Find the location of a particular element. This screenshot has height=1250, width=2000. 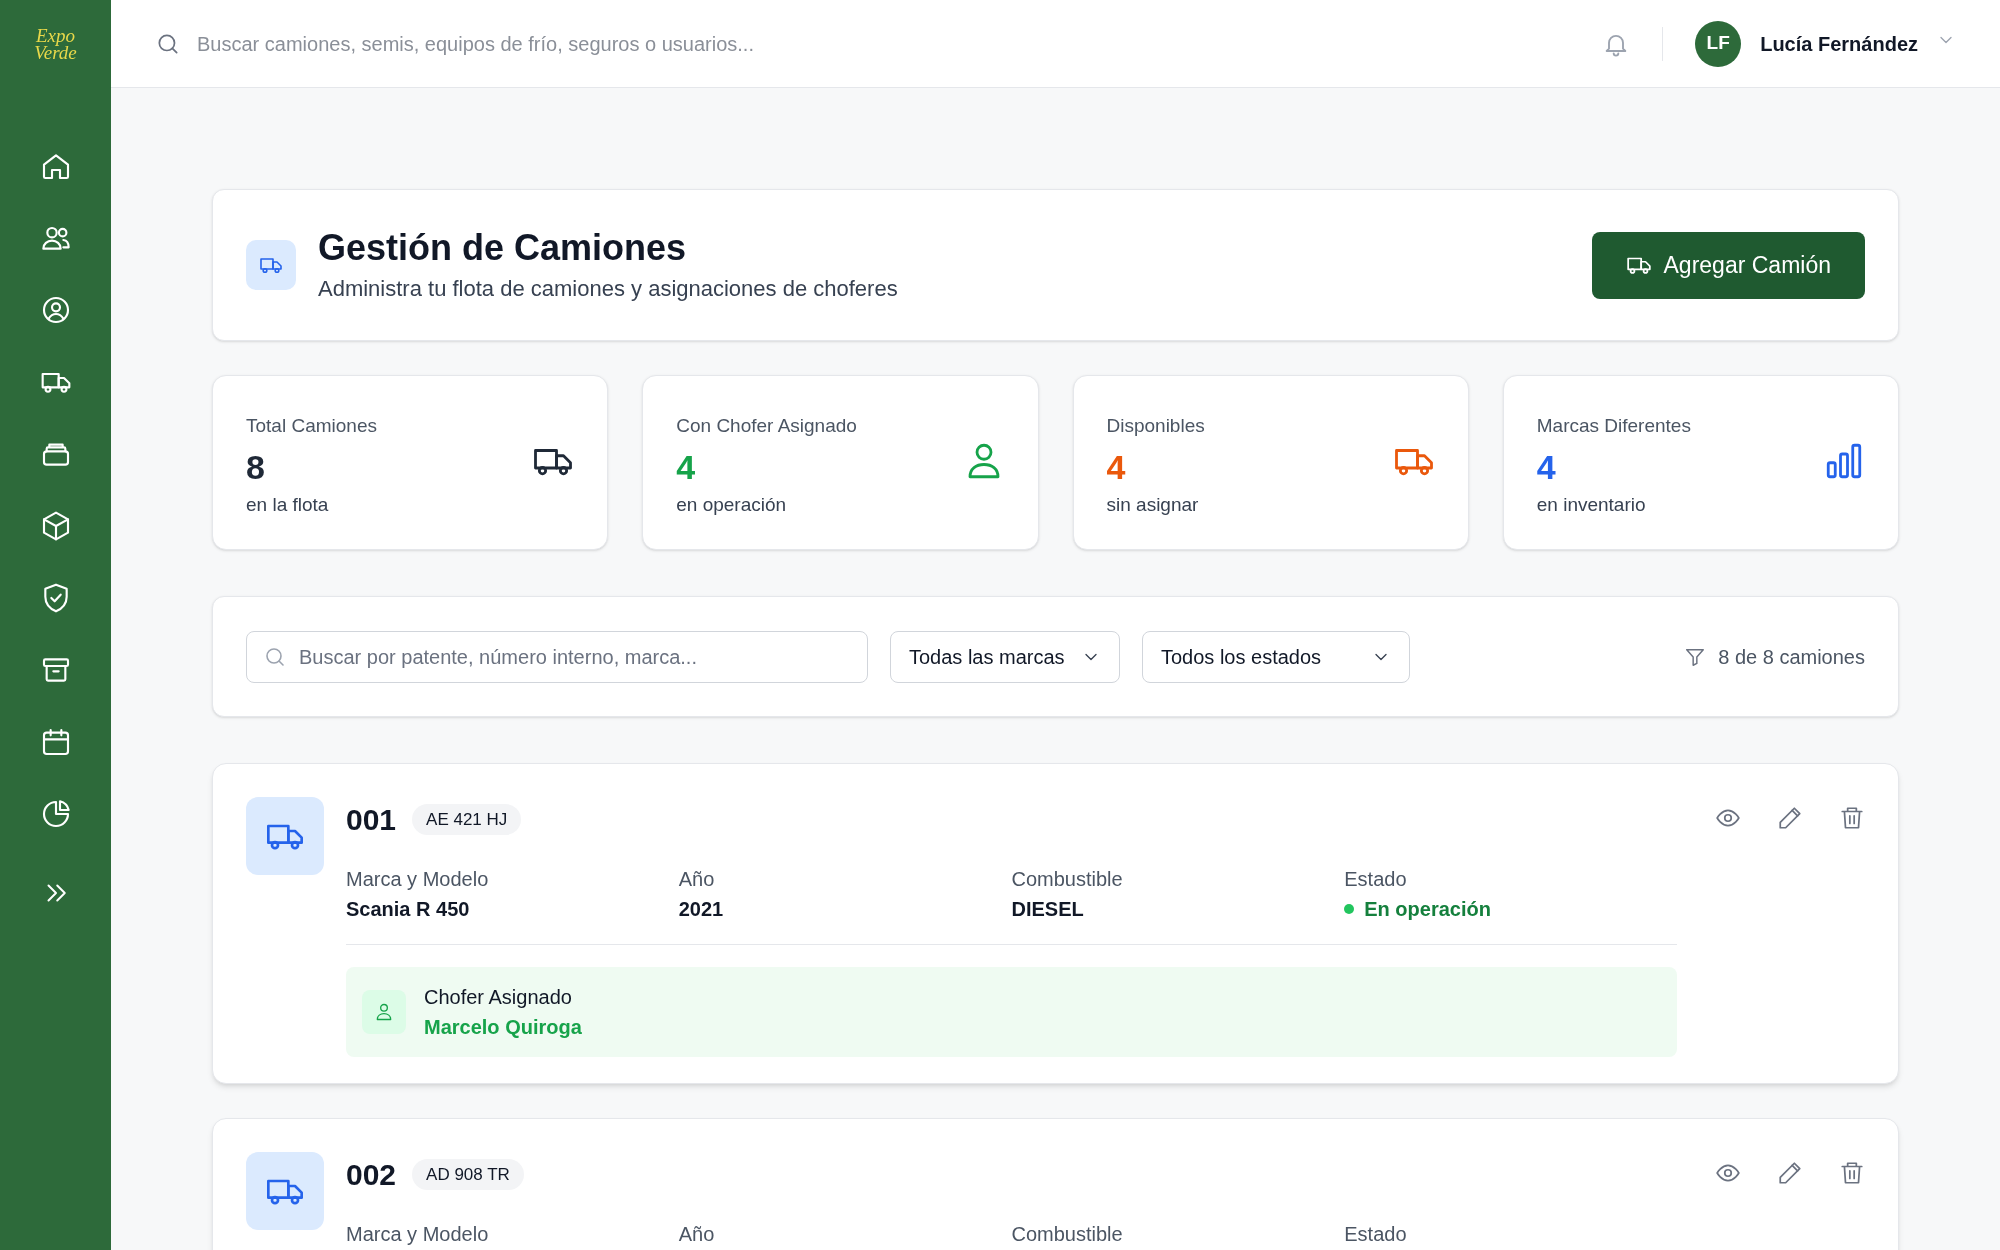

stat-value: 8 is located at coordinates (256, 466).